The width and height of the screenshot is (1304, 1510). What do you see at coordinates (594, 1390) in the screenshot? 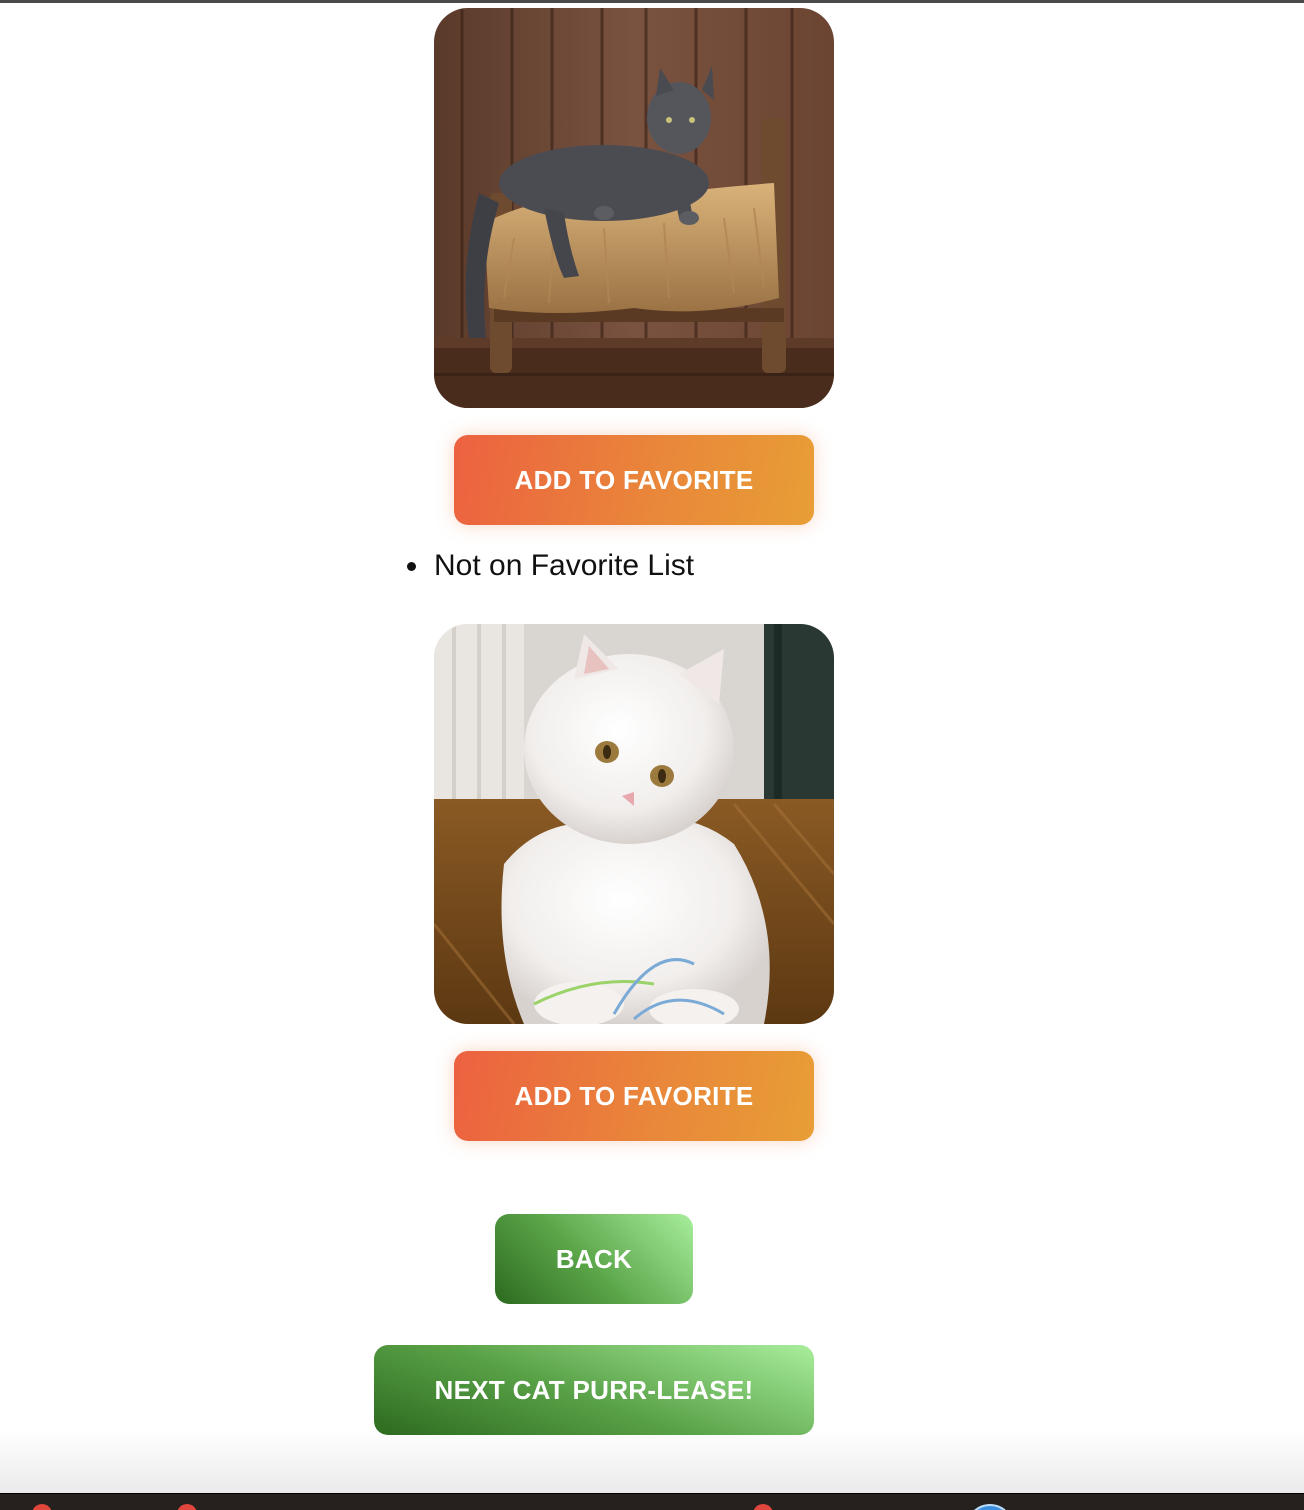
I see `next-cat-button: NEXT CAT PURR-LEASE!` at bounding box center [594, 1390].